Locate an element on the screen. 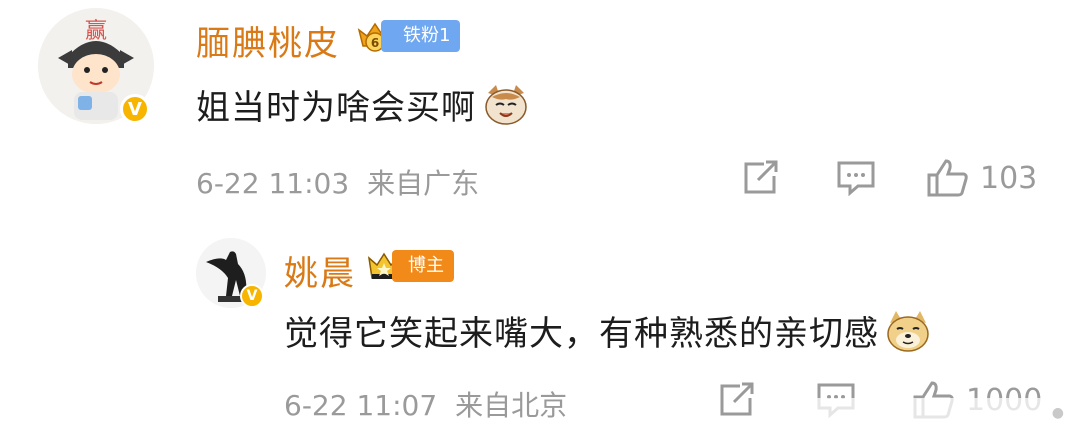 The height and width of the screenshot is (439, 1080). reply-meta: 6-22 11:07 来自北京 is located at coordinates (425, 404).